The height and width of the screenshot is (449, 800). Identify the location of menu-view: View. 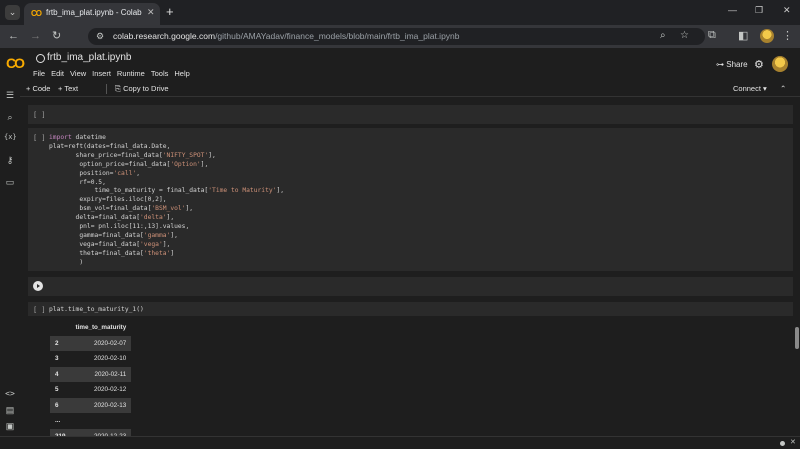
(78, 74).